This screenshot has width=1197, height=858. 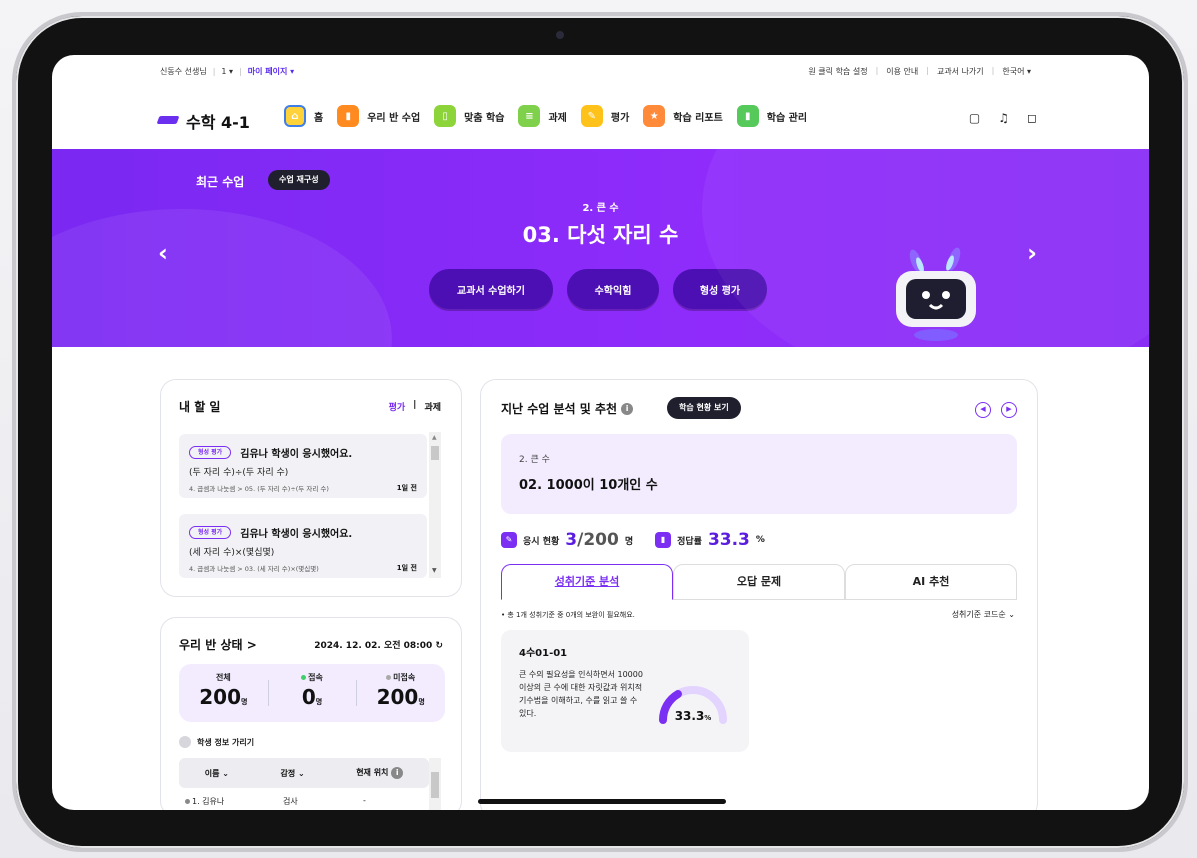 I want to click on camera-dot, so click(x=560, y=35).